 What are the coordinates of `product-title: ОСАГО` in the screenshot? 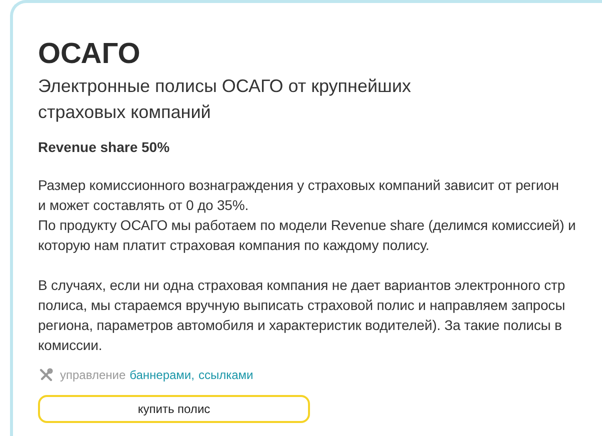 It's located at (90, 54).